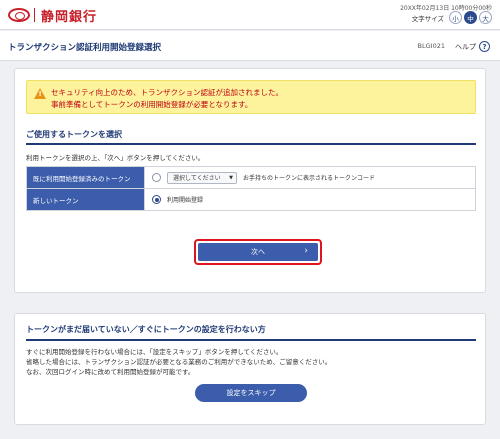  I want to click on skip-info-line1: すぐに利用開始登録を行わない場合には、「設定をスキップ」ボタンを押してください。, so click(154, 352).